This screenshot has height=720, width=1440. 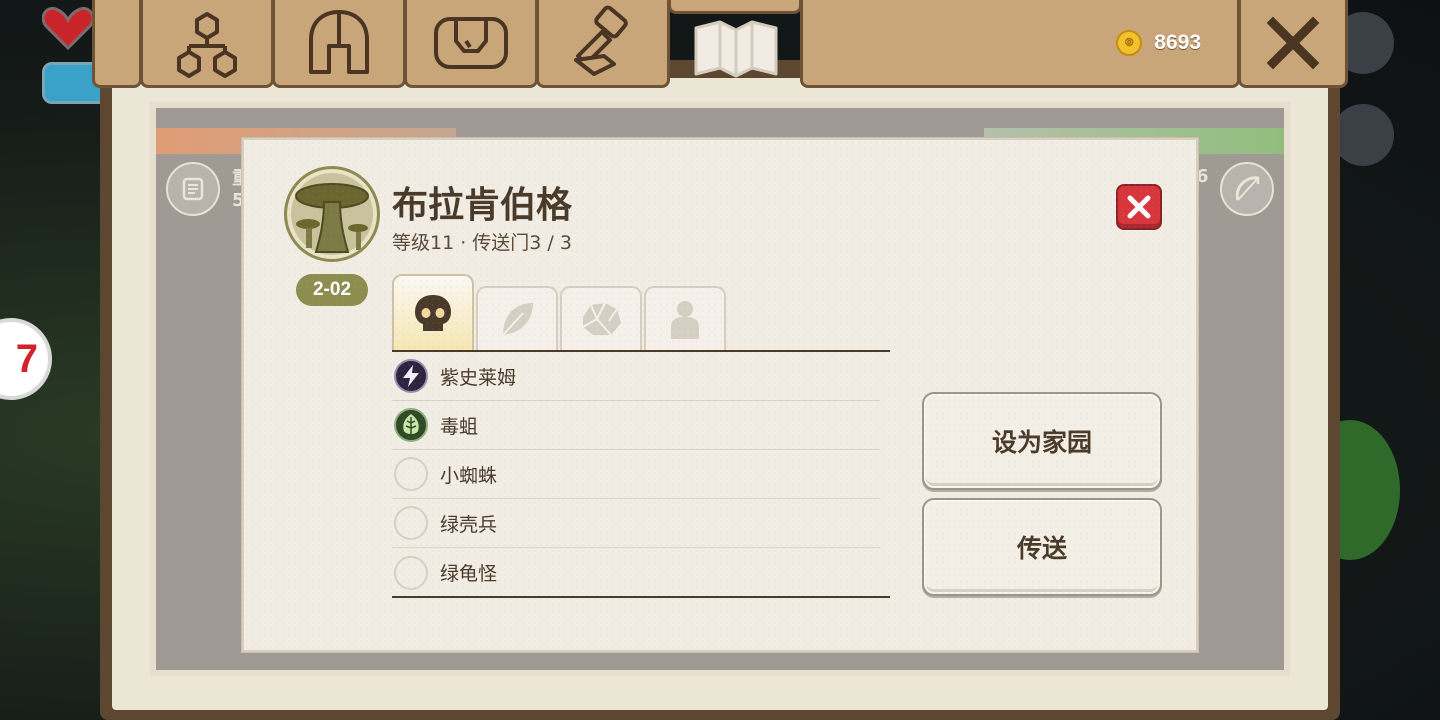 What do you see at coordinates (1363, 135) in the screenshot?
I see `chat-button` at bounding box center [1363, 135].